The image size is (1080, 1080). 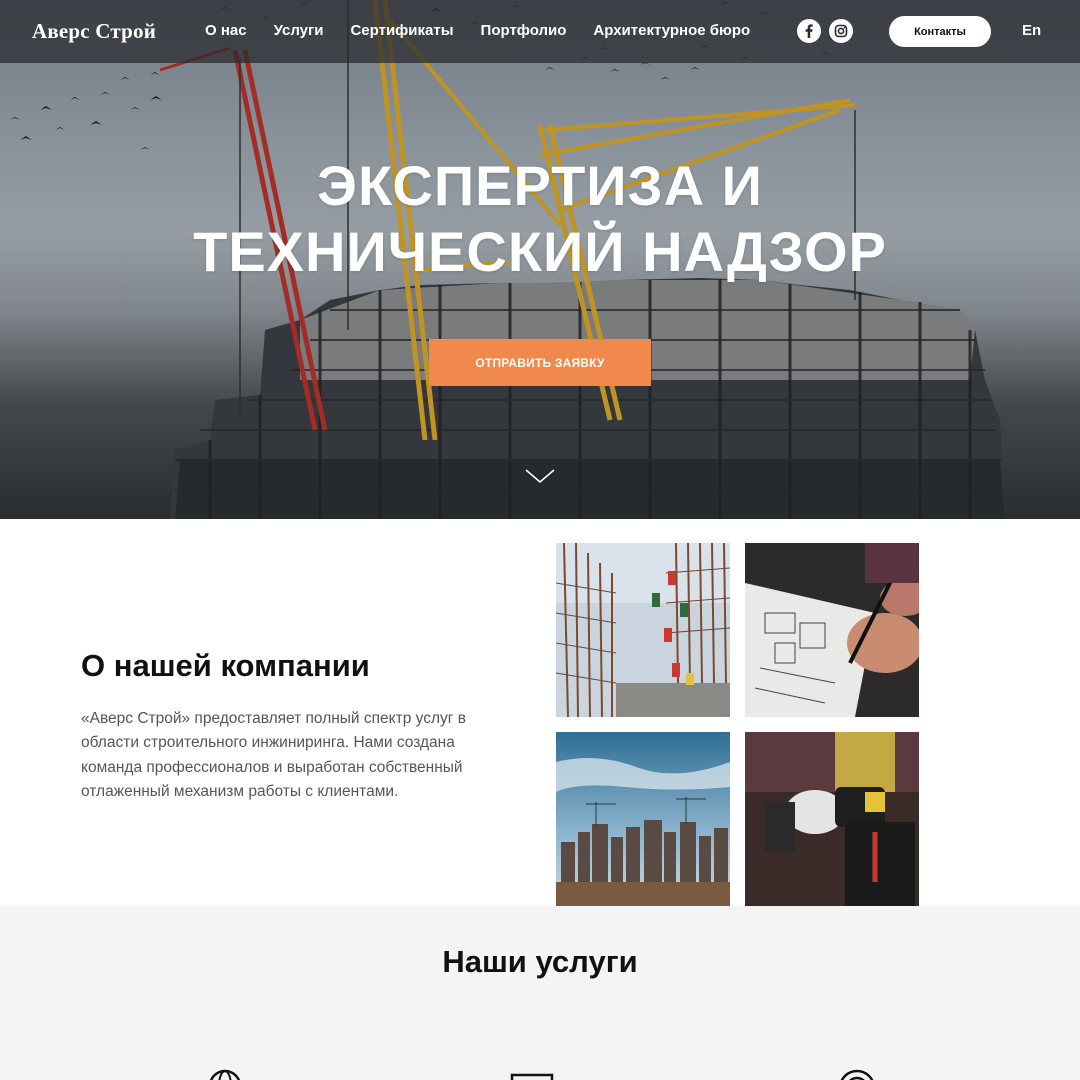 I want to click on nav-item-about: О нас, so click(x=226, y=30).